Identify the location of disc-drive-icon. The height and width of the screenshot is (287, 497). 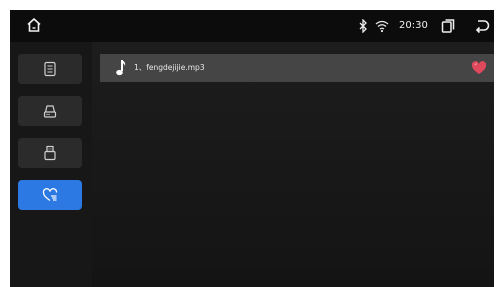
(50, 111).